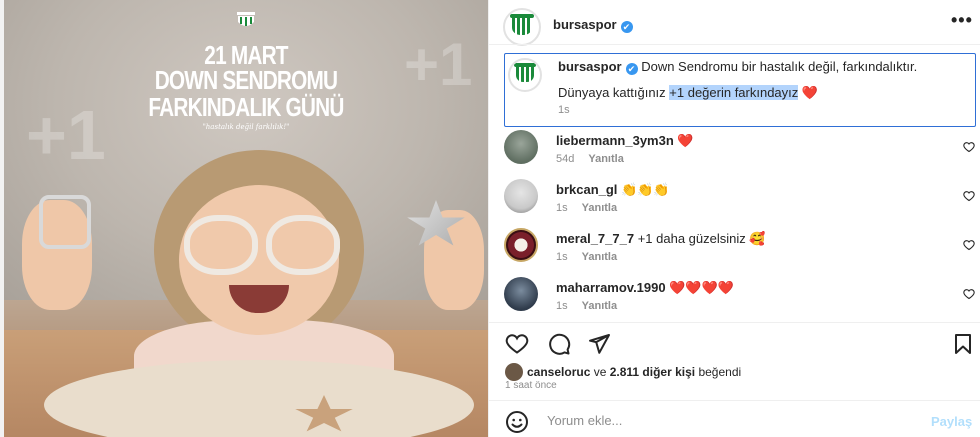 This screenshot has width=980, height=437. Describe the element at coordinates (701, 238) in the screenshot. I see `comment-text: +1 daha güzelsiniz 🥰` at that location.